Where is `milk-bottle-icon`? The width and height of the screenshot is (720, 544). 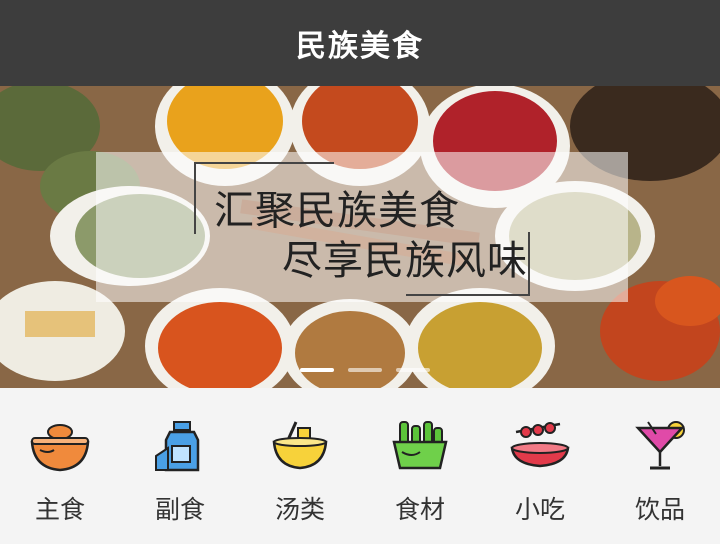 milk-bottle-icon is located at coordinates (177, 446).